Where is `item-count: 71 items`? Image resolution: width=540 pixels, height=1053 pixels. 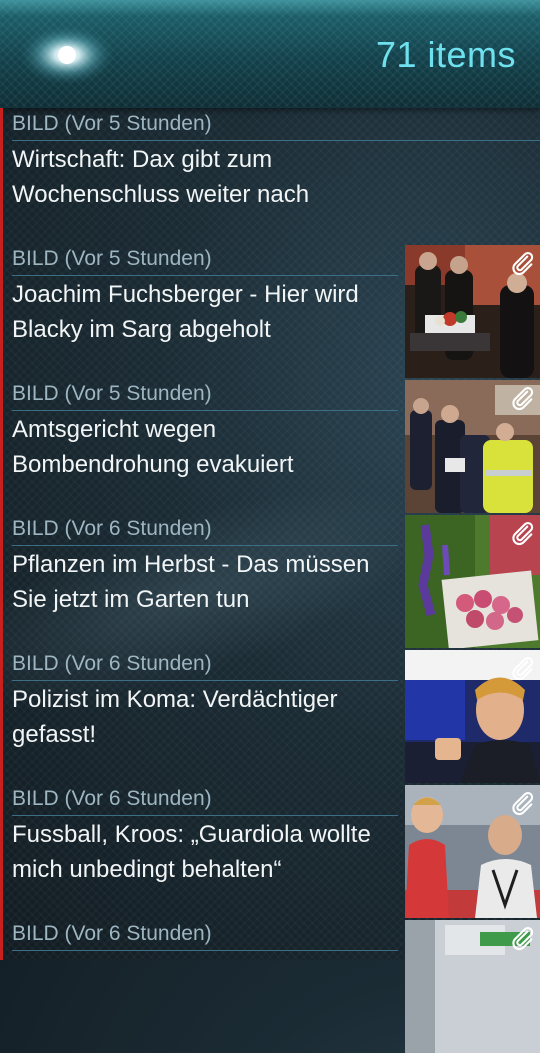 item-count: 71 items is located at coordinates (445, 54).